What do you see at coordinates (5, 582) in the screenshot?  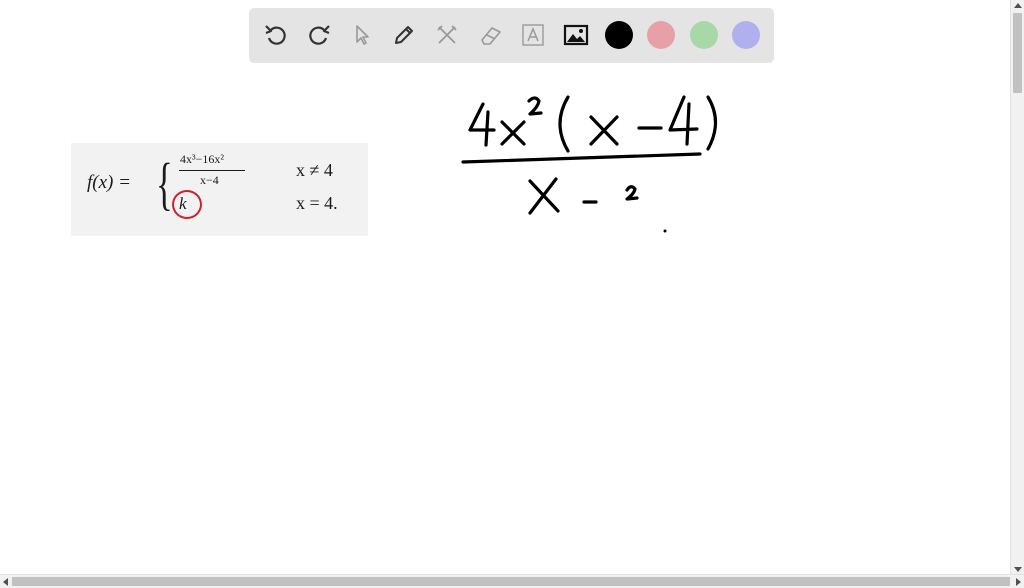 I see `scroll-left-arrow-icon` at bounding box center [5, 582].